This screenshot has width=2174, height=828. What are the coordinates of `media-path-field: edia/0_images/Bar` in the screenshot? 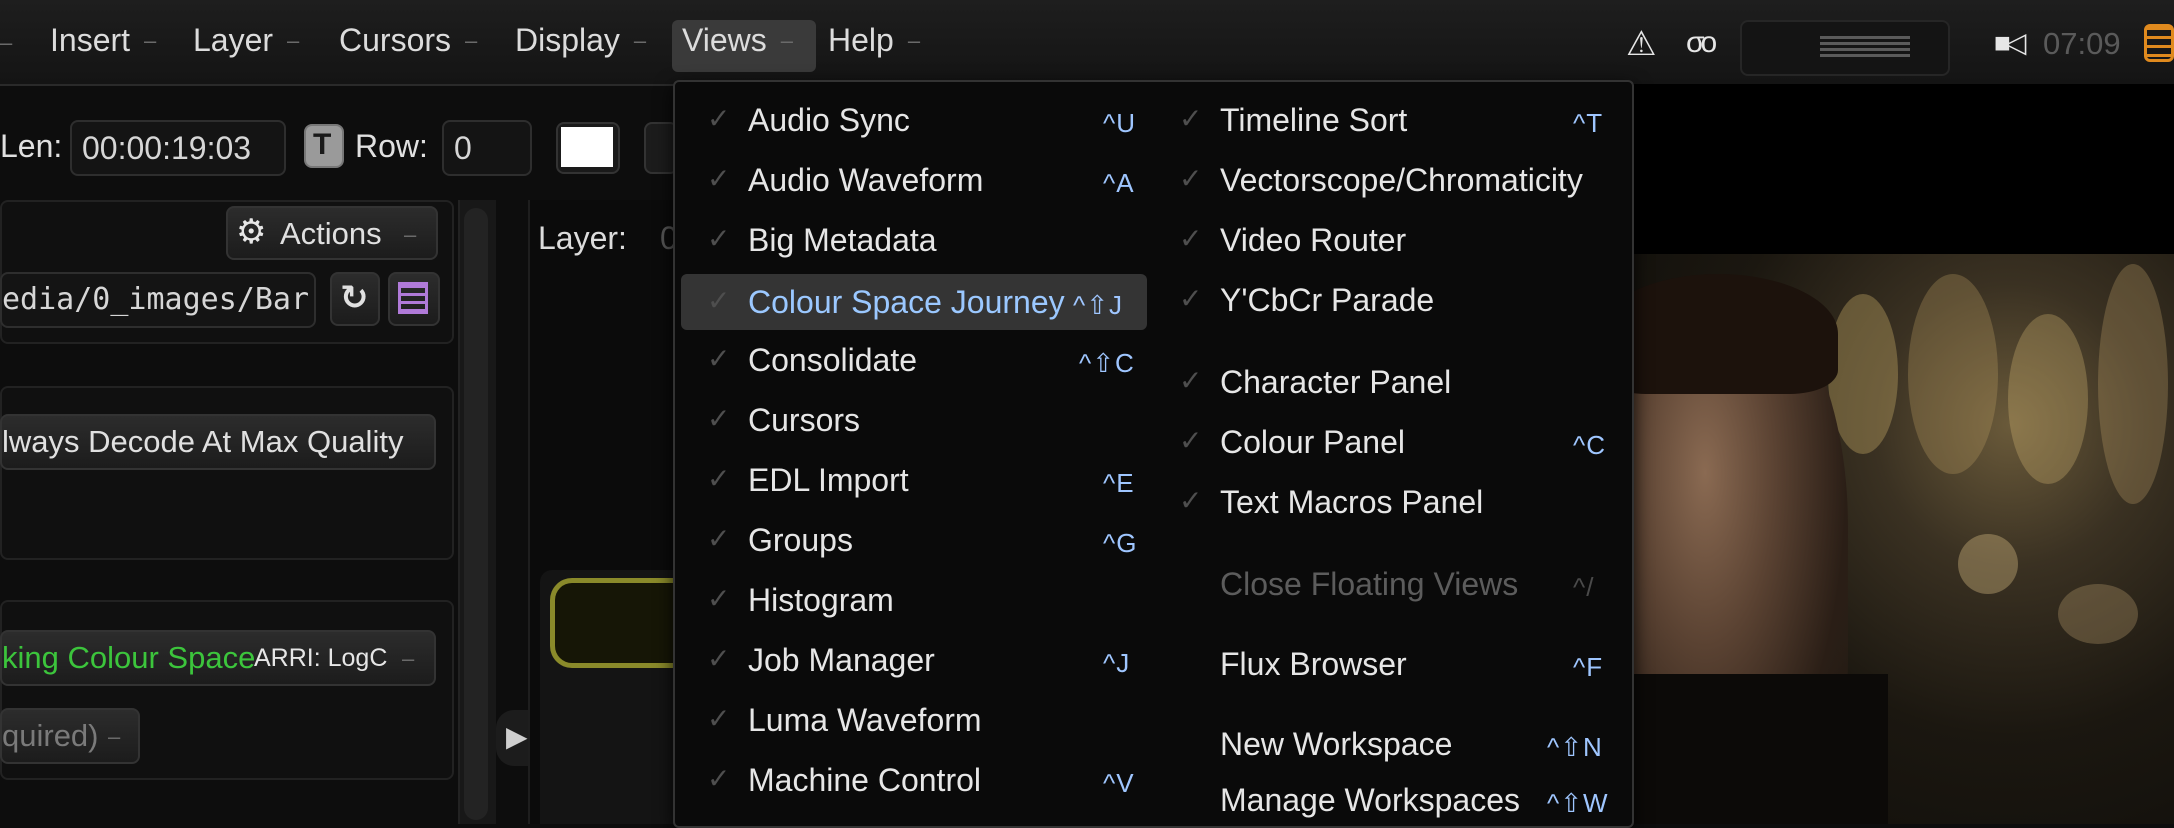 It's located at (158, 300).